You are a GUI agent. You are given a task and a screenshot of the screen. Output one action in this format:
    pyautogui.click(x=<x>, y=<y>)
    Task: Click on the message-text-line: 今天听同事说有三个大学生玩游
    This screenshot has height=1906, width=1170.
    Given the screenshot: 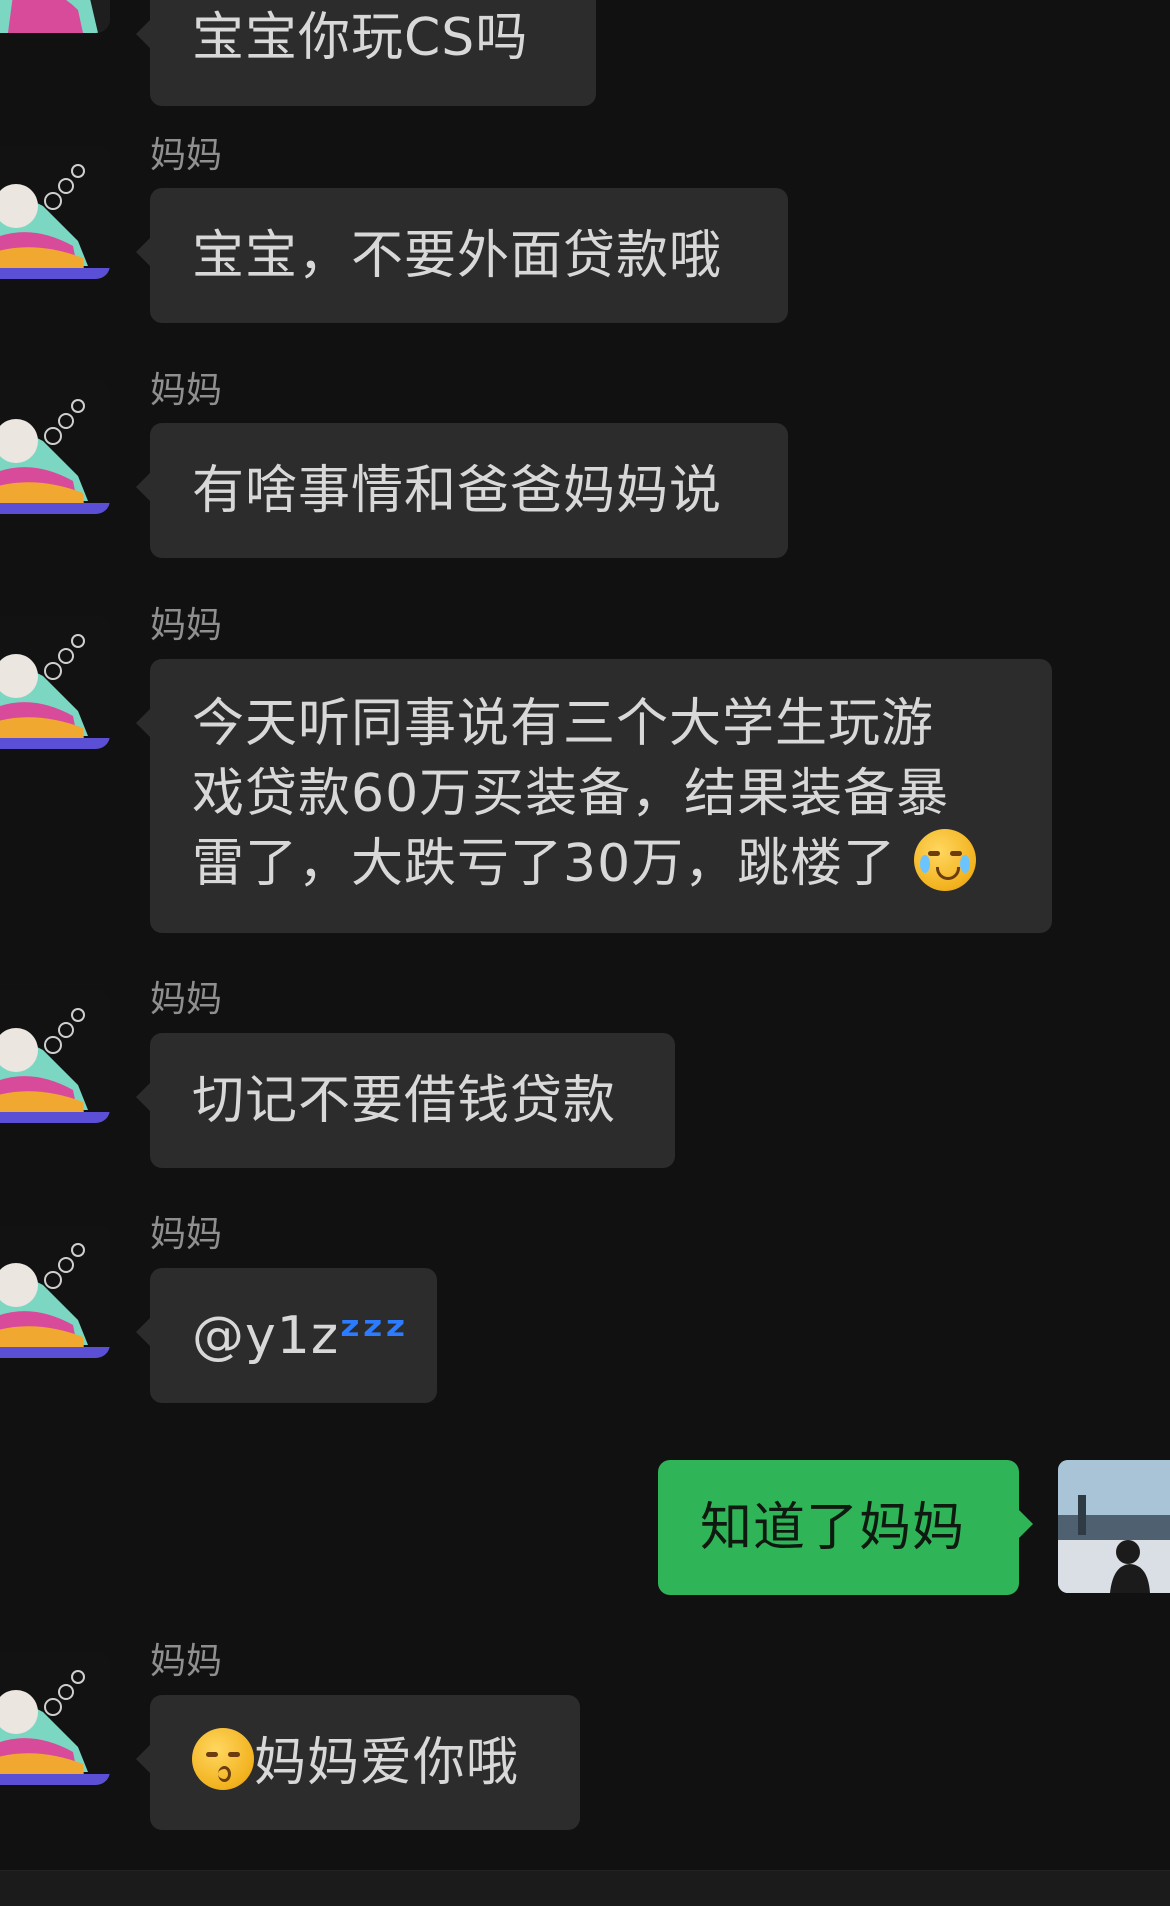 What is the action you would take?
    pyautogui.click(x=563, y=724)
    